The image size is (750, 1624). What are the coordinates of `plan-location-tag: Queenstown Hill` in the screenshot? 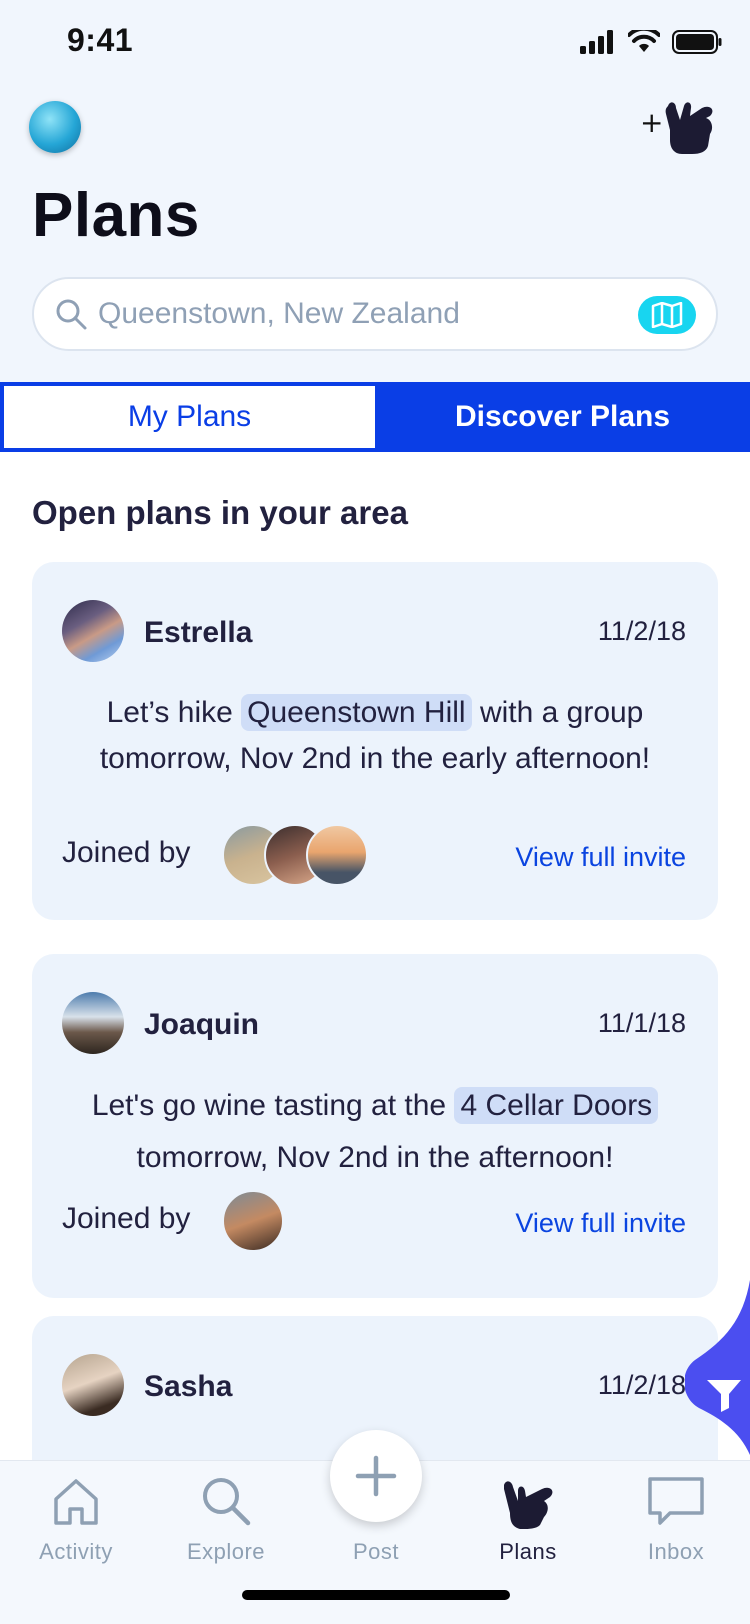 It's located at (356, 712).